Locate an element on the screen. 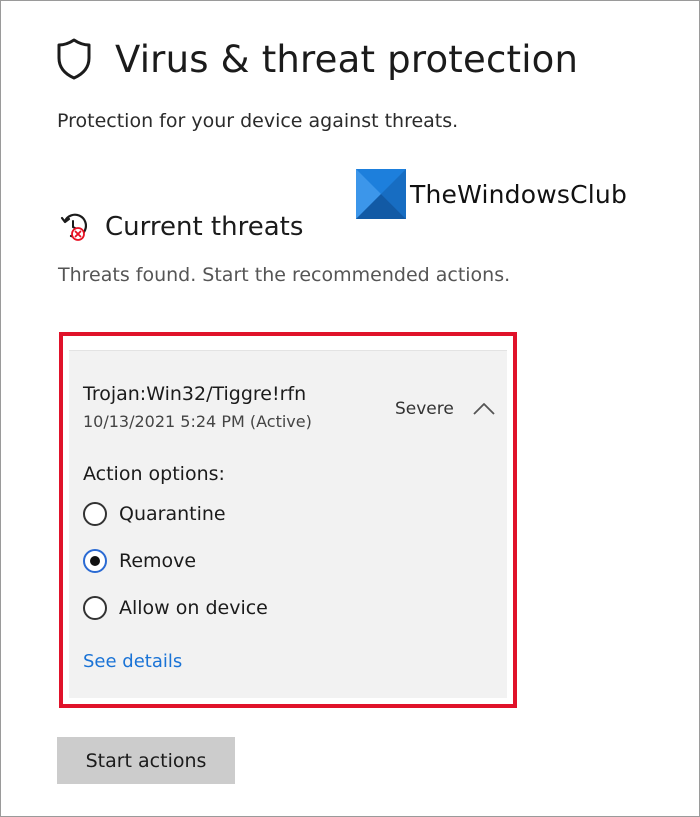 The height and width of the screenshot is (817, 700). severity-row: Severe is located at coordinates (445, 409).